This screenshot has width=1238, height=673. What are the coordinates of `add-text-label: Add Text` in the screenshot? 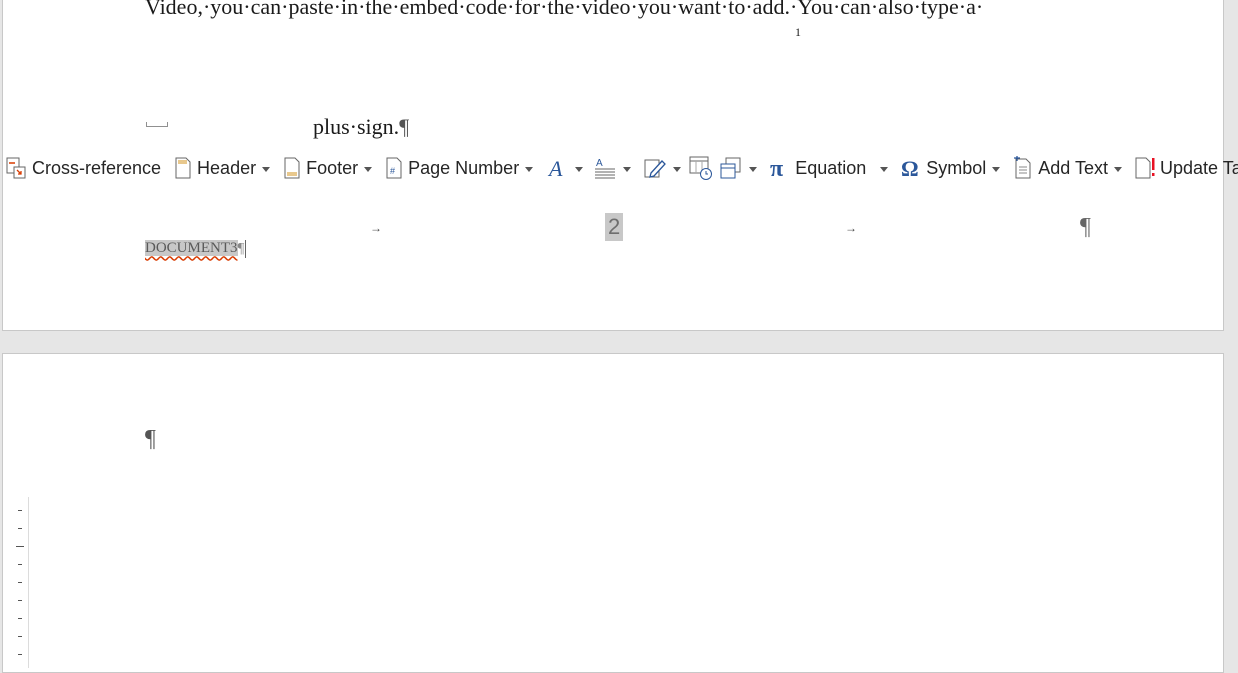 It's located at (1073, 167).